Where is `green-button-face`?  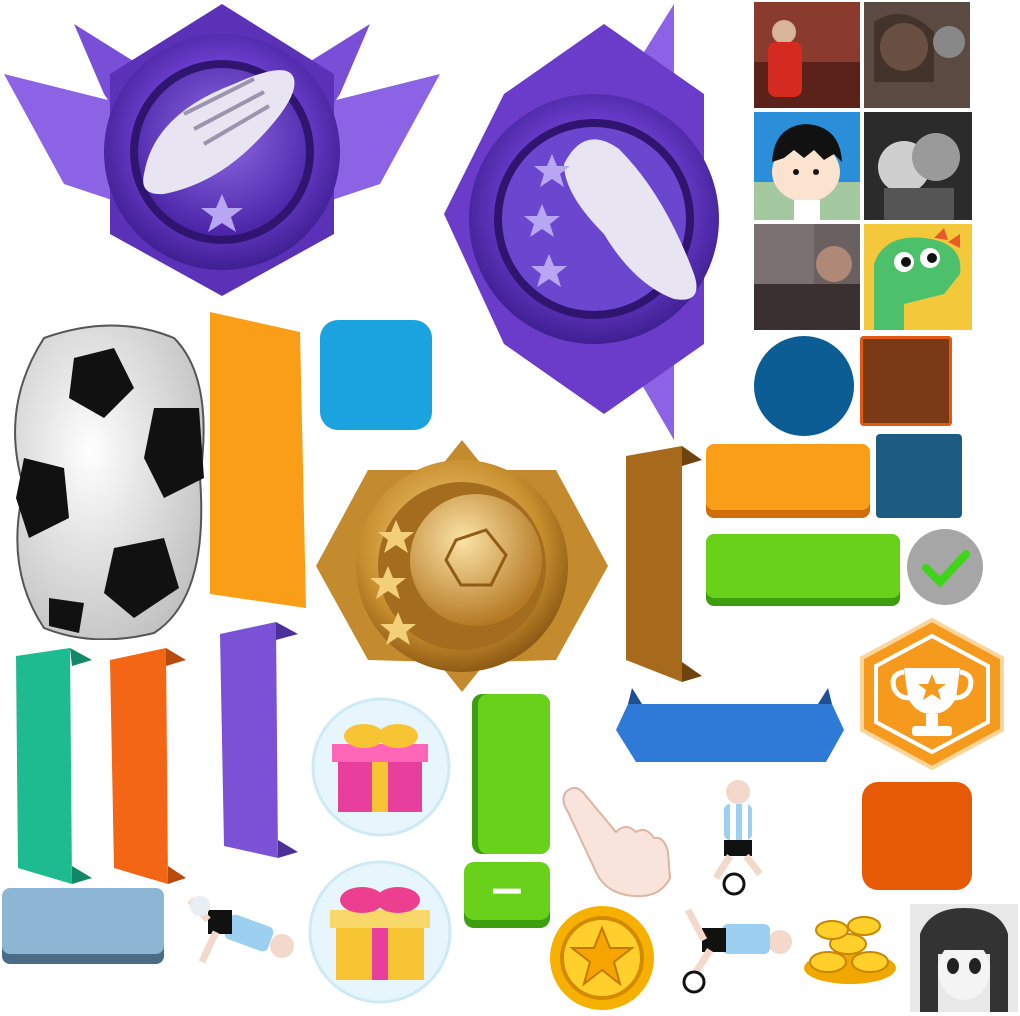 green-button-face is located at coordinates (803, 566).